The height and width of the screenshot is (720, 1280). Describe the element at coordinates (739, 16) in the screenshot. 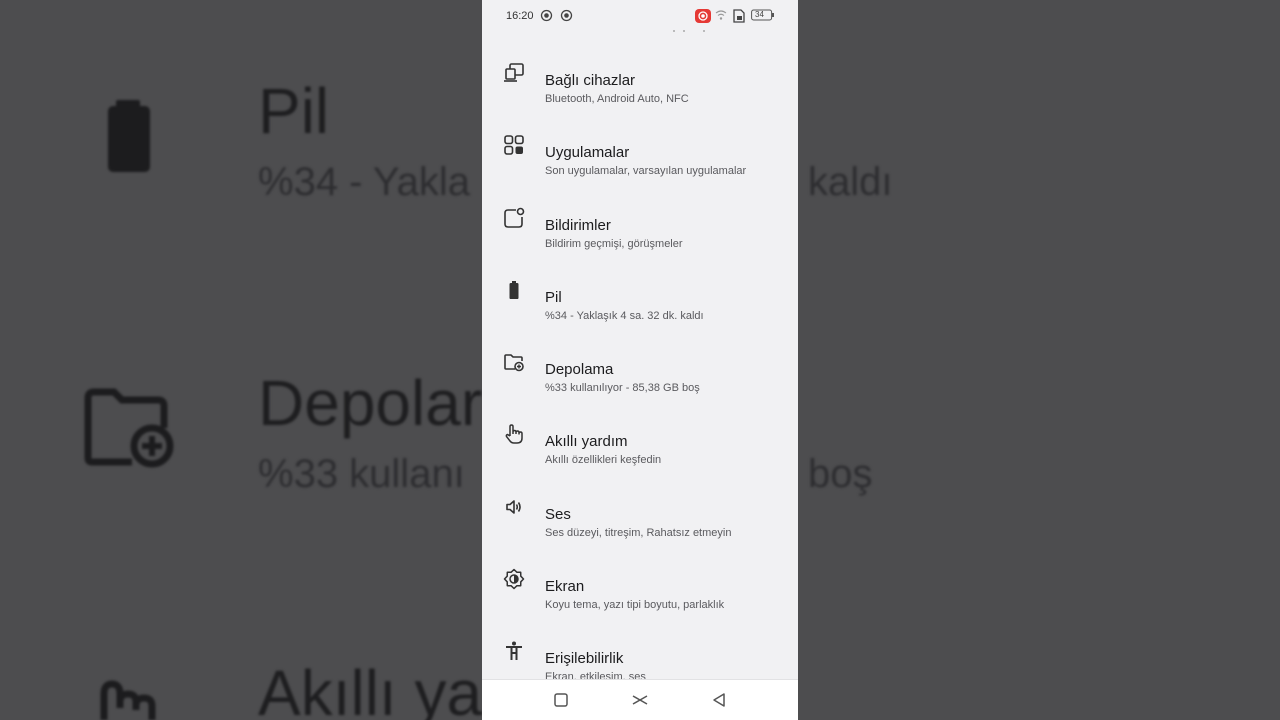

I see `sim-icon` at that location.